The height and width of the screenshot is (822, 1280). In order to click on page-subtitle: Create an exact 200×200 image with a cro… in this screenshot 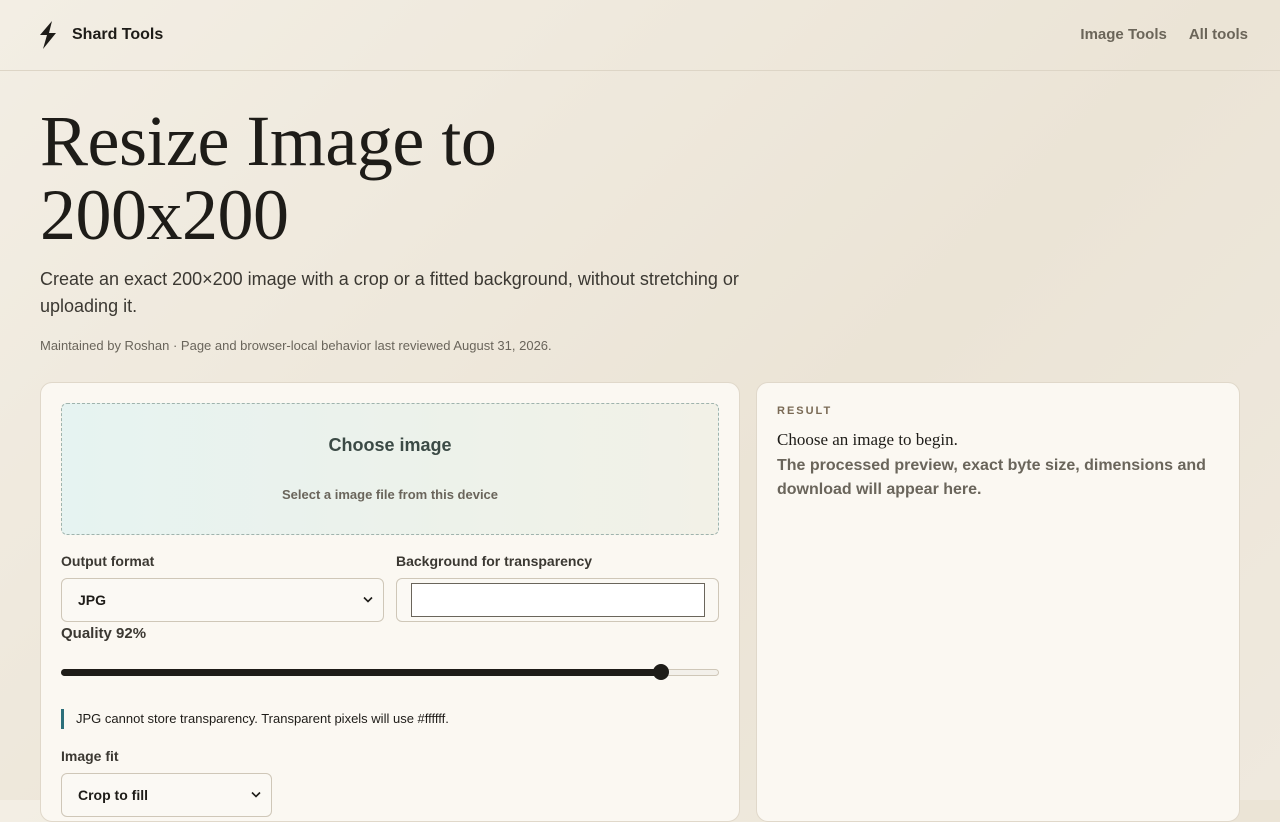, I will do `click(389, 292)`.